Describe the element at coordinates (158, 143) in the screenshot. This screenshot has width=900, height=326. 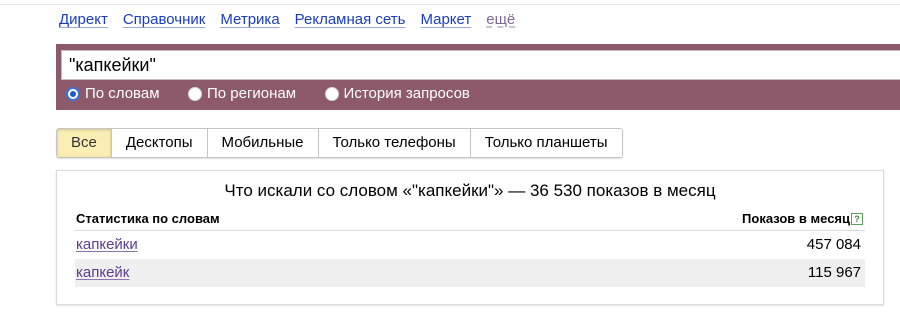
I see `tab-desktops: Десктопы` at that location.